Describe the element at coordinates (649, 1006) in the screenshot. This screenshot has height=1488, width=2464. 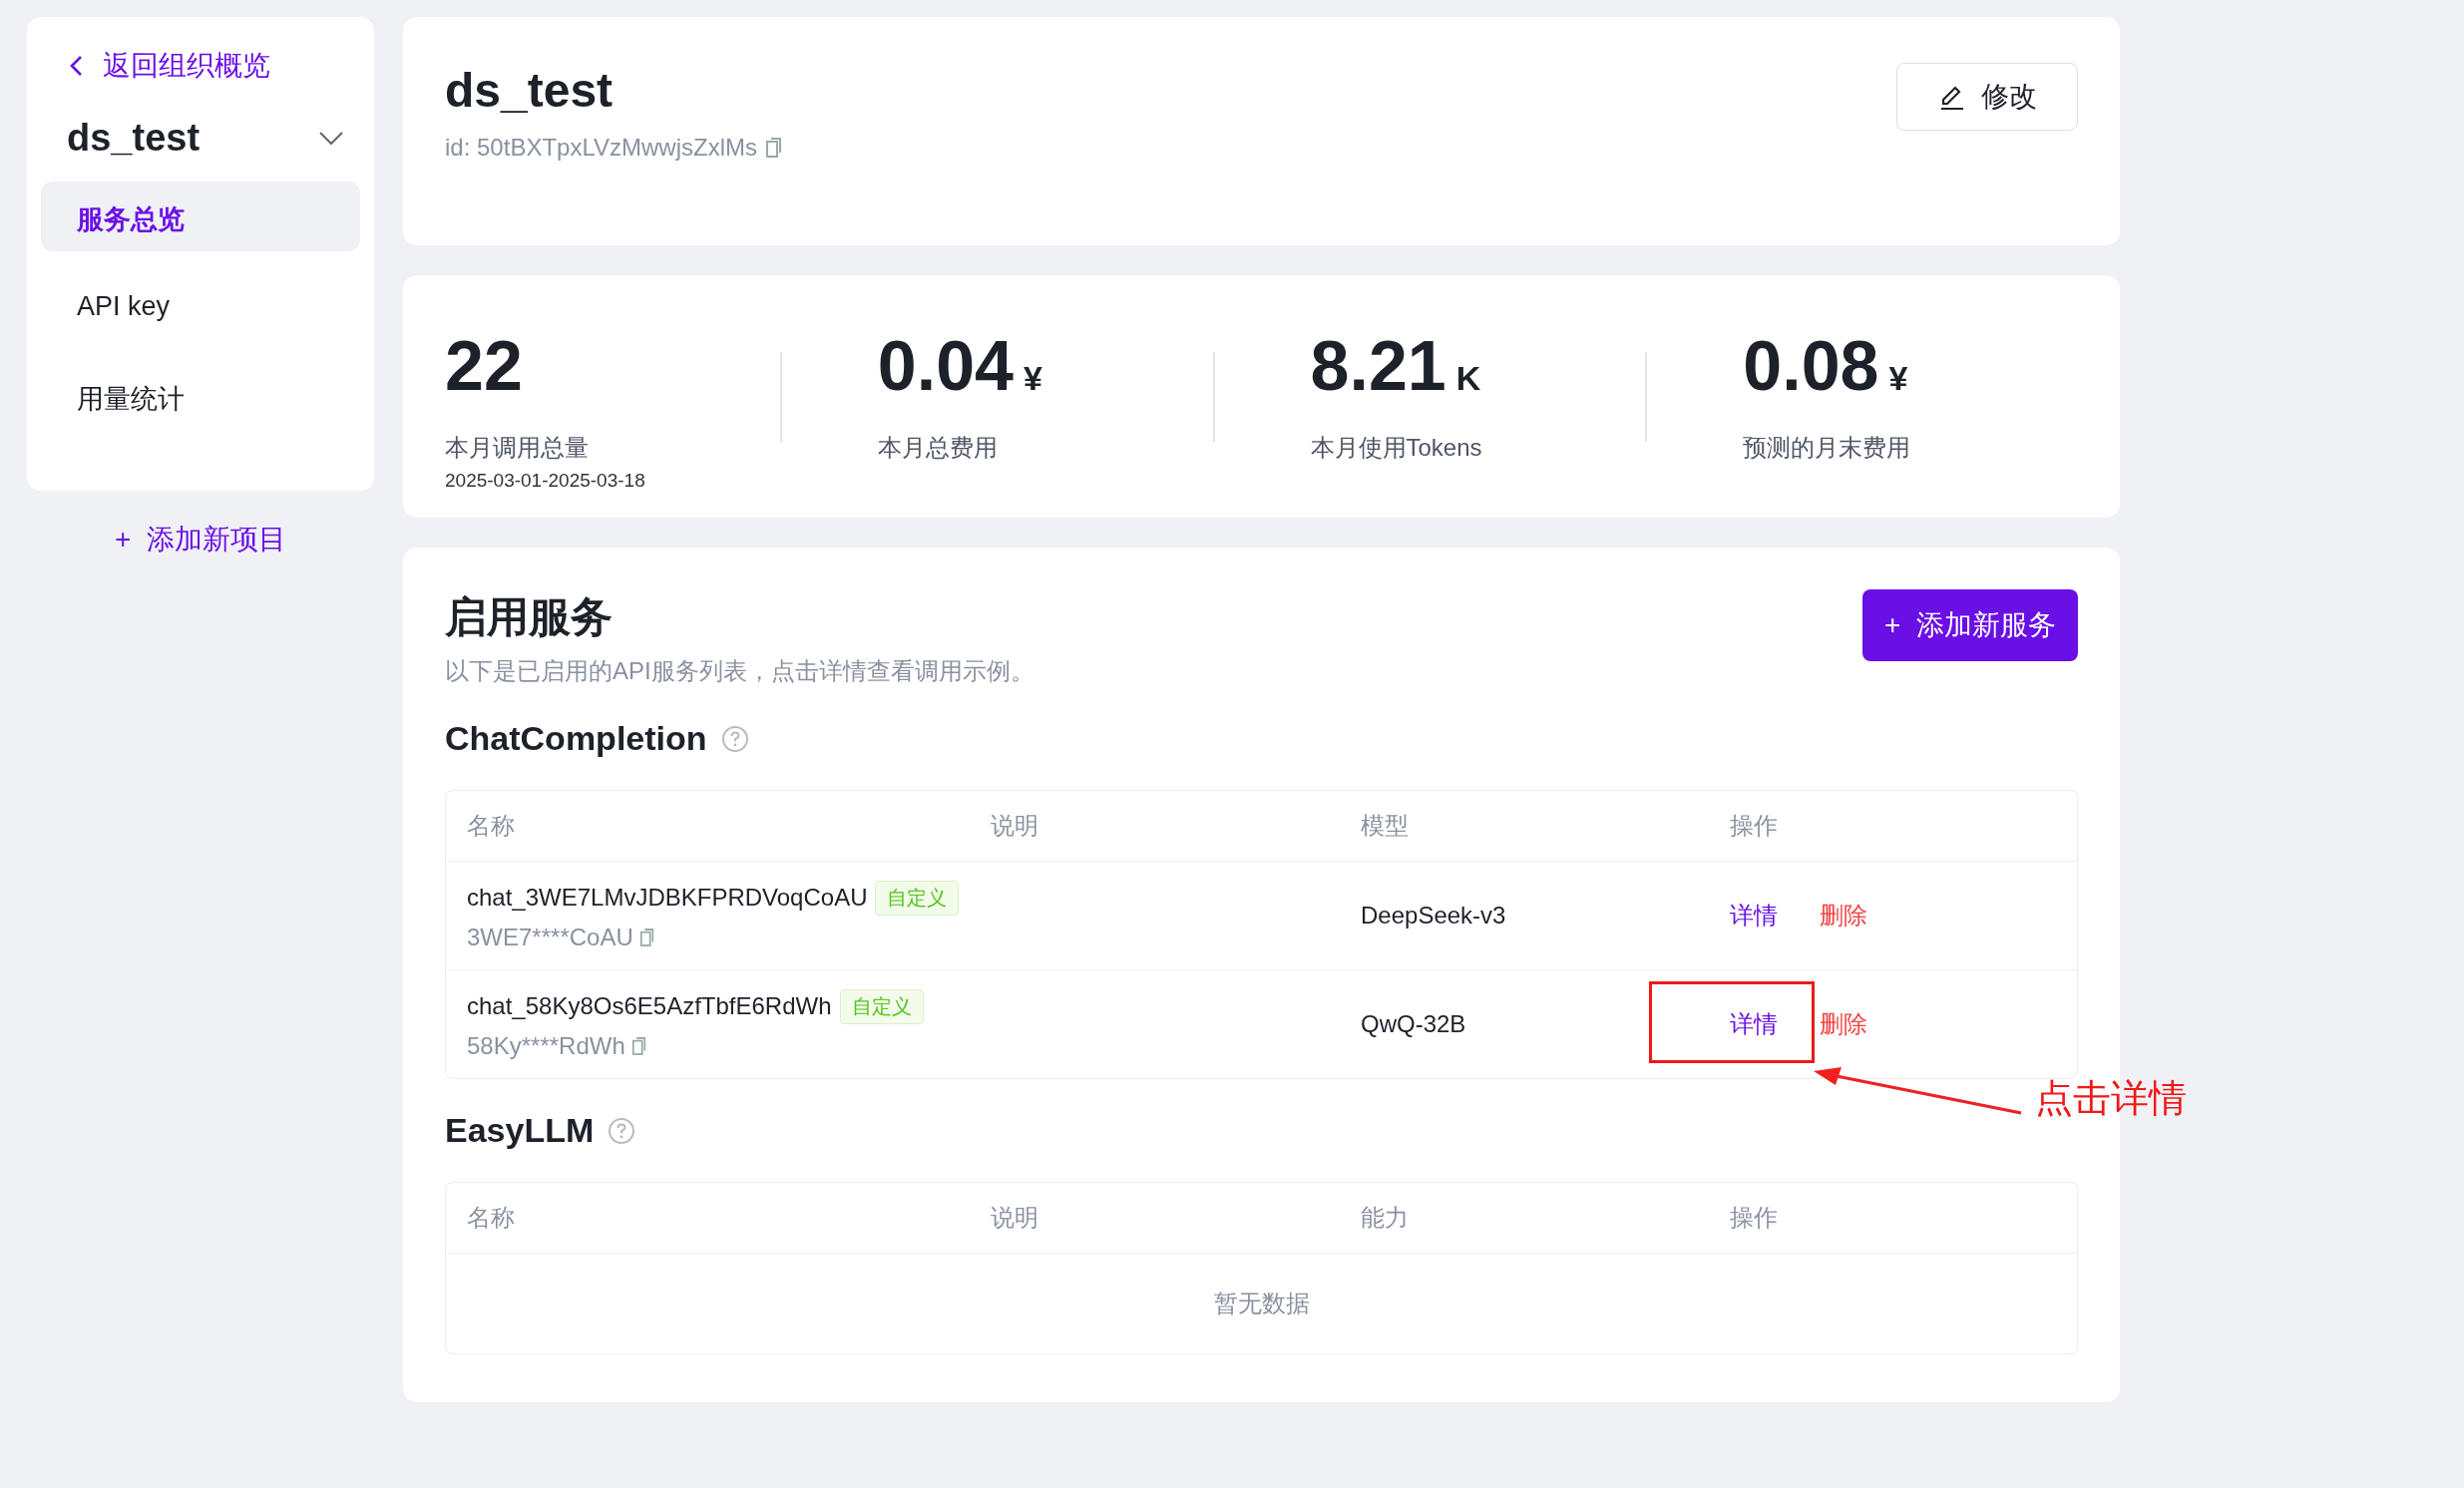
I see `service-name: chat_58Ky8Os6E5AzfTbfE6RdWh` at that location.